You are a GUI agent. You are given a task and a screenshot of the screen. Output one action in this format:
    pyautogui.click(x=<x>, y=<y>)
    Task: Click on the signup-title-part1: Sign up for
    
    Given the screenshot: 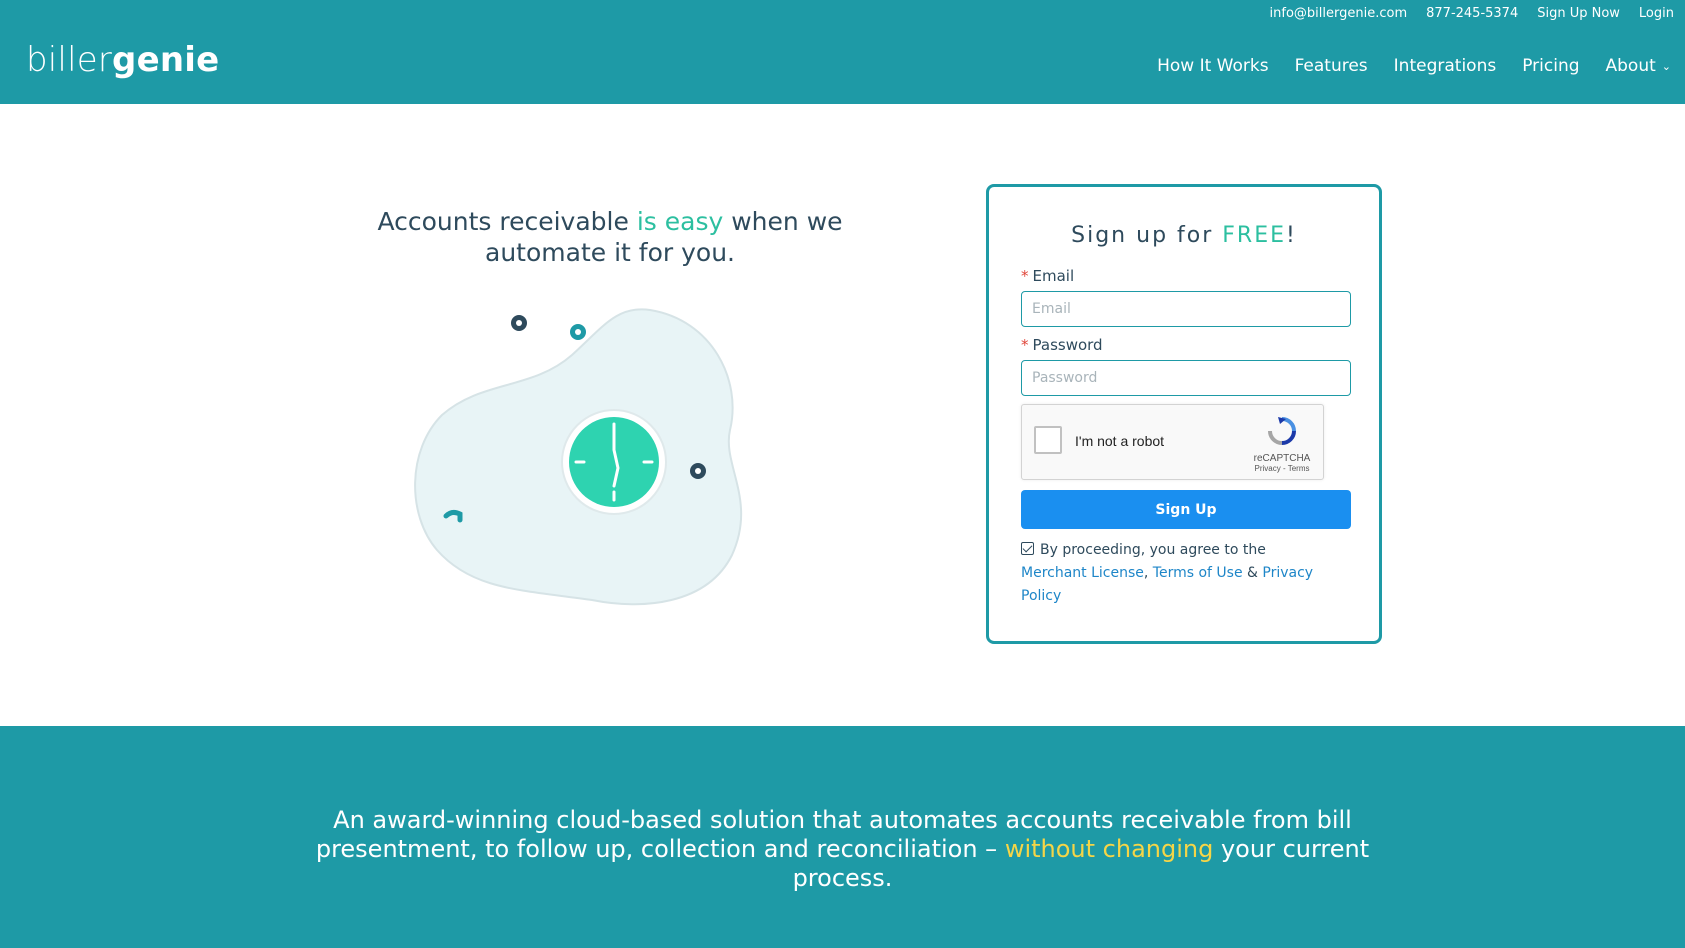 What is the action you would take?
    pyautogui.click(x=1147, y=235)
    